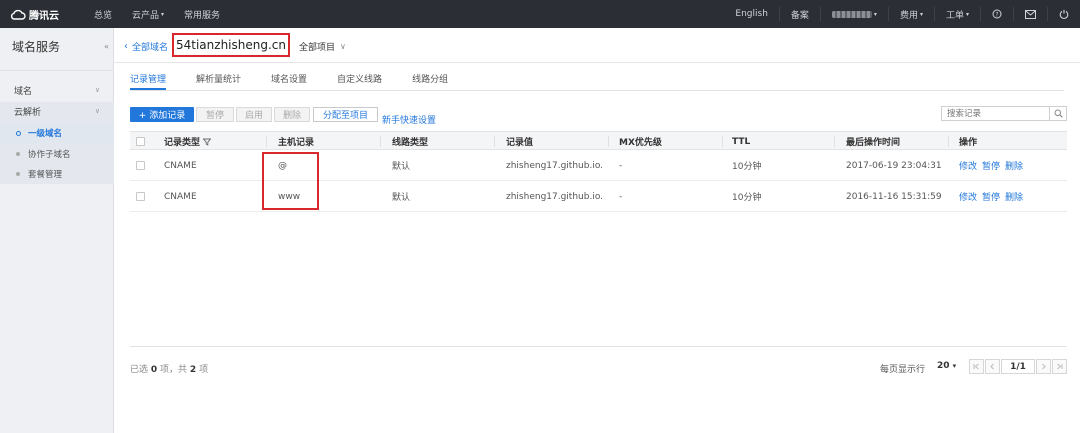 The height and width of the screenshot is (433, 1080). Describe the element at coordinates (207, 142) in the screenshot. I see `filter-icon` at that location.